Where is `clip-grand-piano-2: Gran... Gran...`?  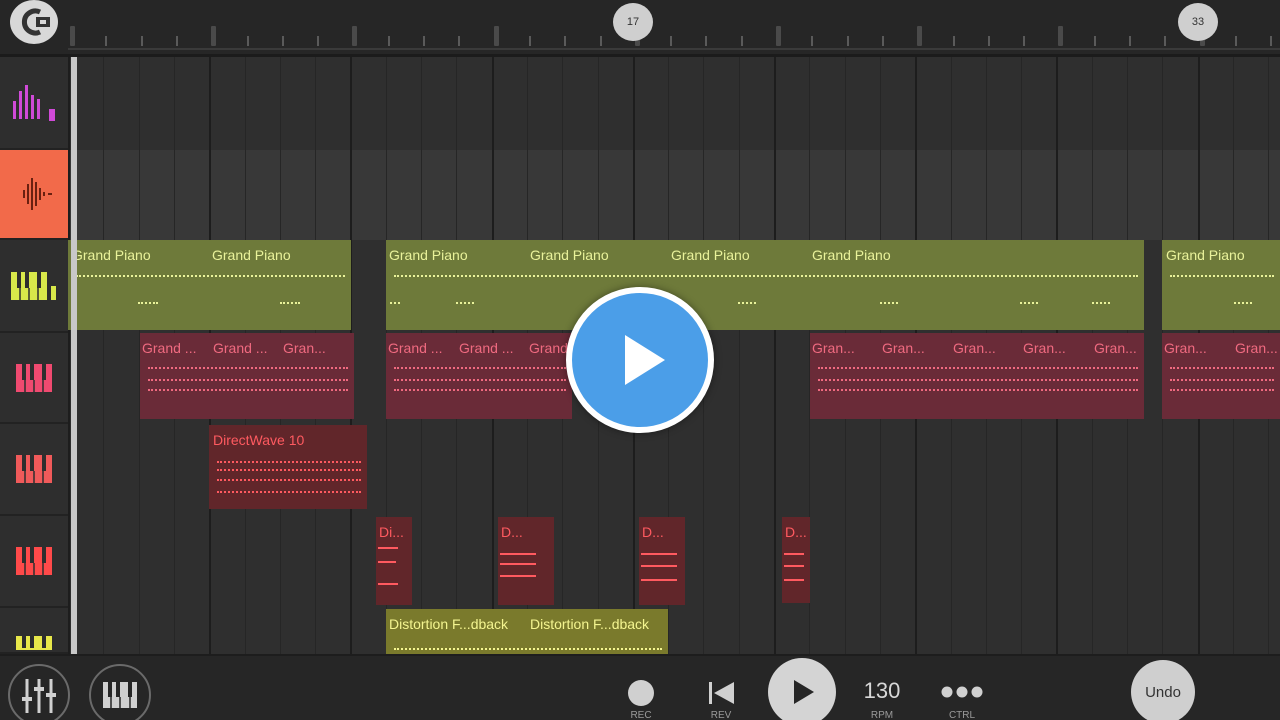
clip-grand-piano-2: Gran... Gran... is located at coordinates (1221, 376).